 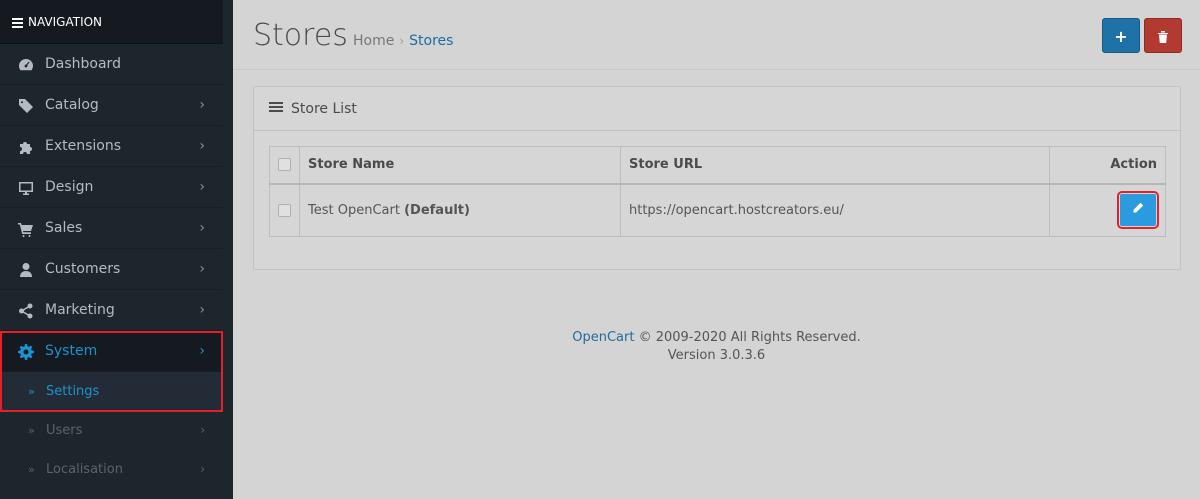 What do you see at coordinates (26, 188) in the screenshot?
I see `monitor-icon` at bounding box center [26, 188].